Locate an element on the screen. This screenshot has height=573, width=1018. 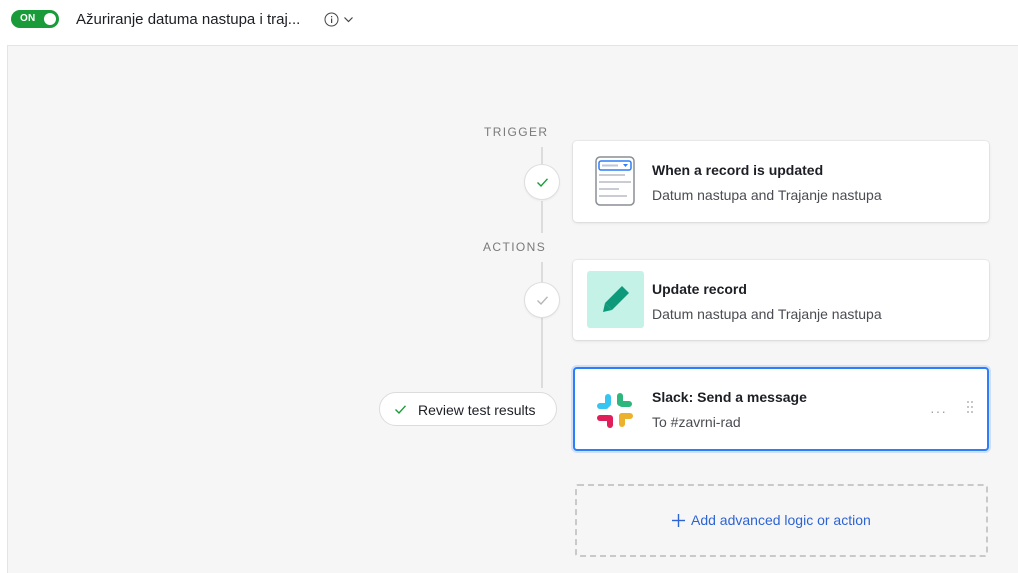
automation-on-toggle: ON is located at coordinates (35, 19).